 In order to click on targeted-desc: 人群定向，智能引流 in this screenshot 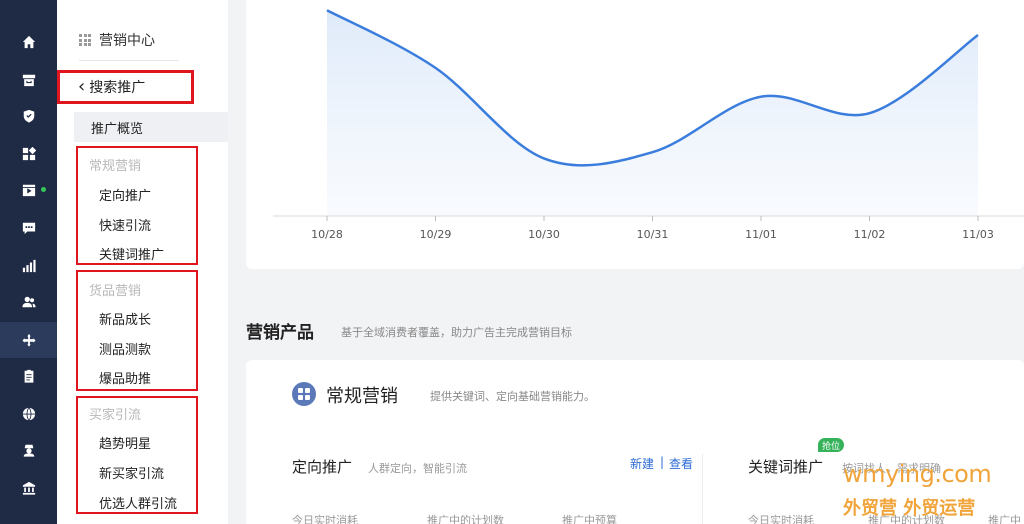, I will do `click(417, 468)`.